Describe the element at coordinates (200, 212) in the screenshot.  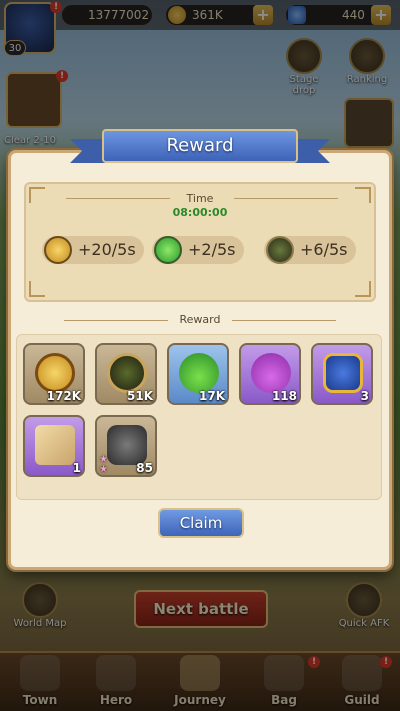
I see `time-value: 08:00:00` at that location.